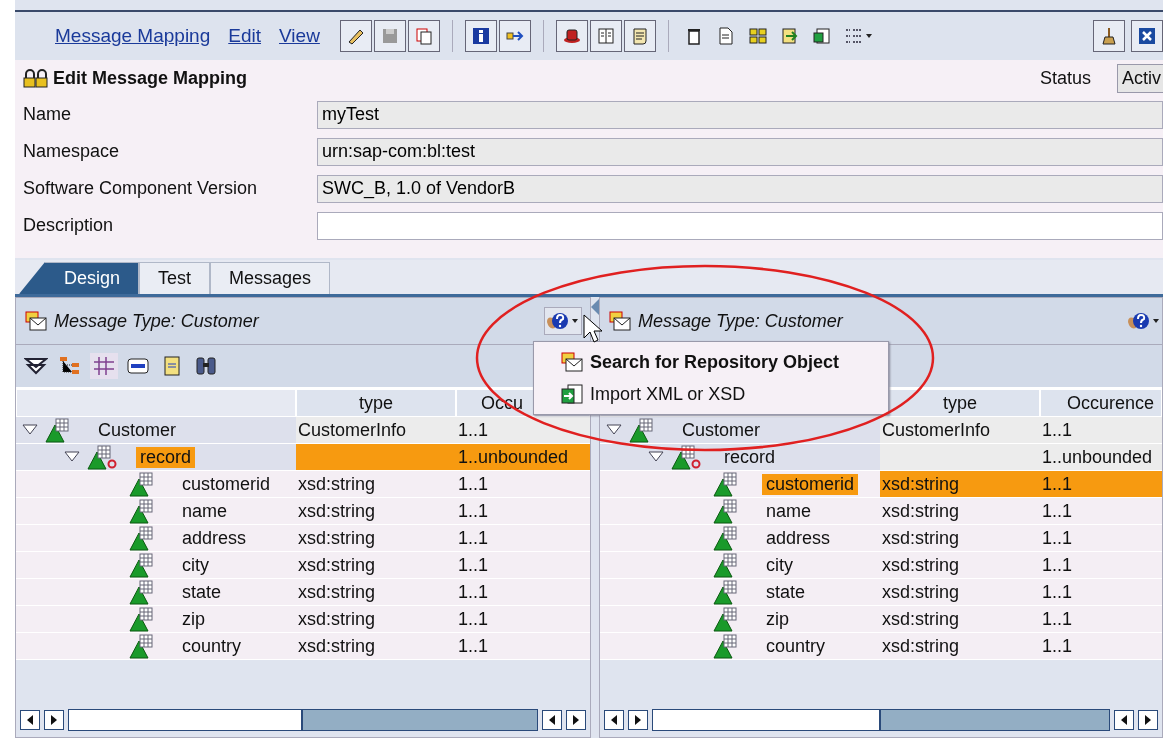 The height and width of the screenshot is (738, 1163). I want to click on menu-item: Search for Repository Object, so click(711, 362).